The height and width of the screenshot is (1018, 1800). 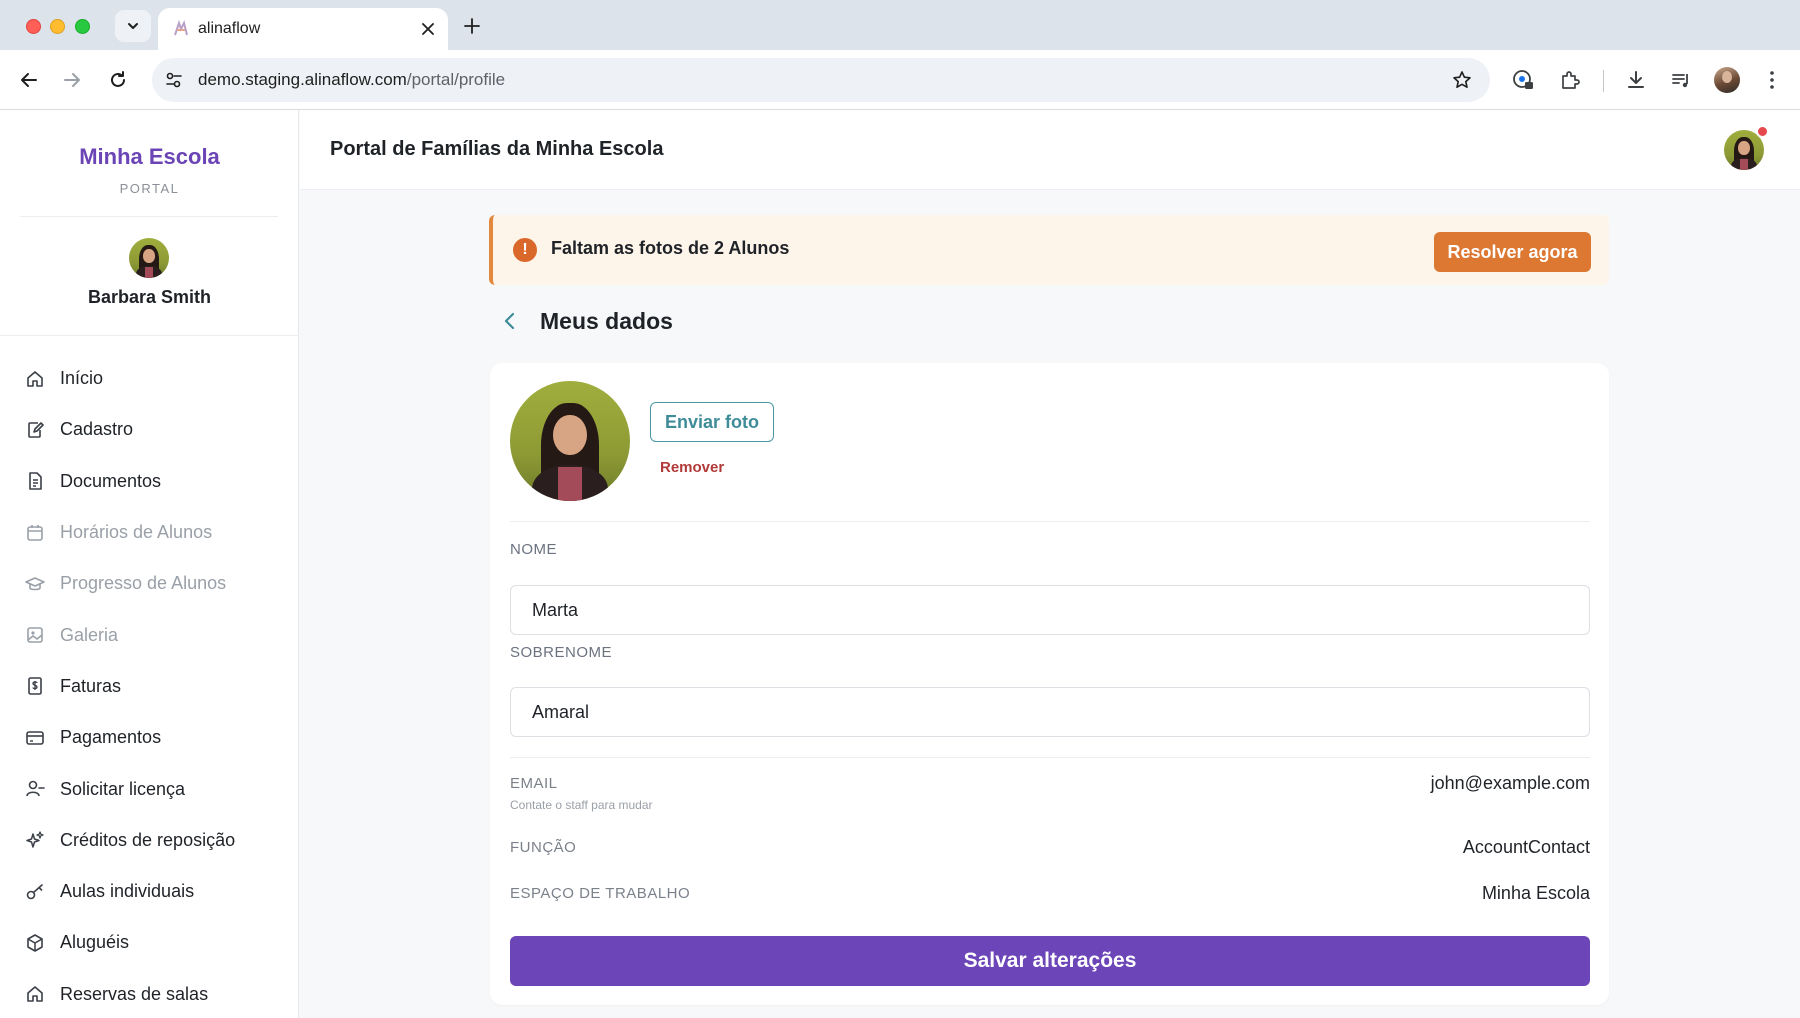 I want to click on user-minus-icon, so click(x=35, y=789).